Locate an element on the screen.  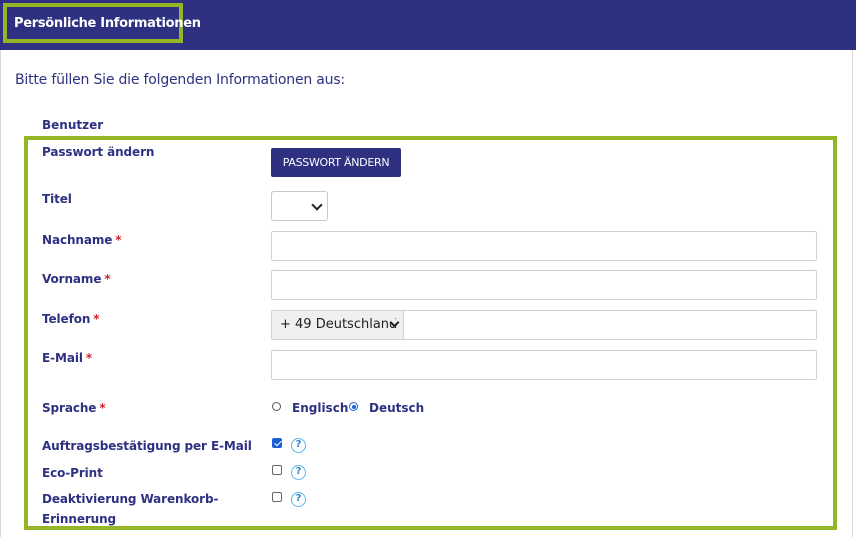
password-label-text: Passwort ändern is located at coordinates (98, 152).